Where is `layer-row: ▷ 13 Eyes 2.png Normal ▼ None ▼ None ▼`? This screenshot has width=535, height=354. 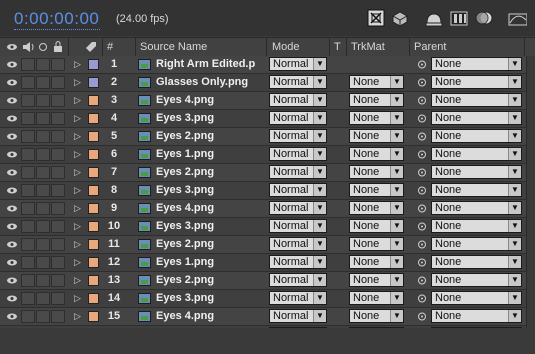 layer-row: ▷ 13 Eyes 2.png Normal ▼ None ▼ None ▼ is located at coordinates (267, 281).